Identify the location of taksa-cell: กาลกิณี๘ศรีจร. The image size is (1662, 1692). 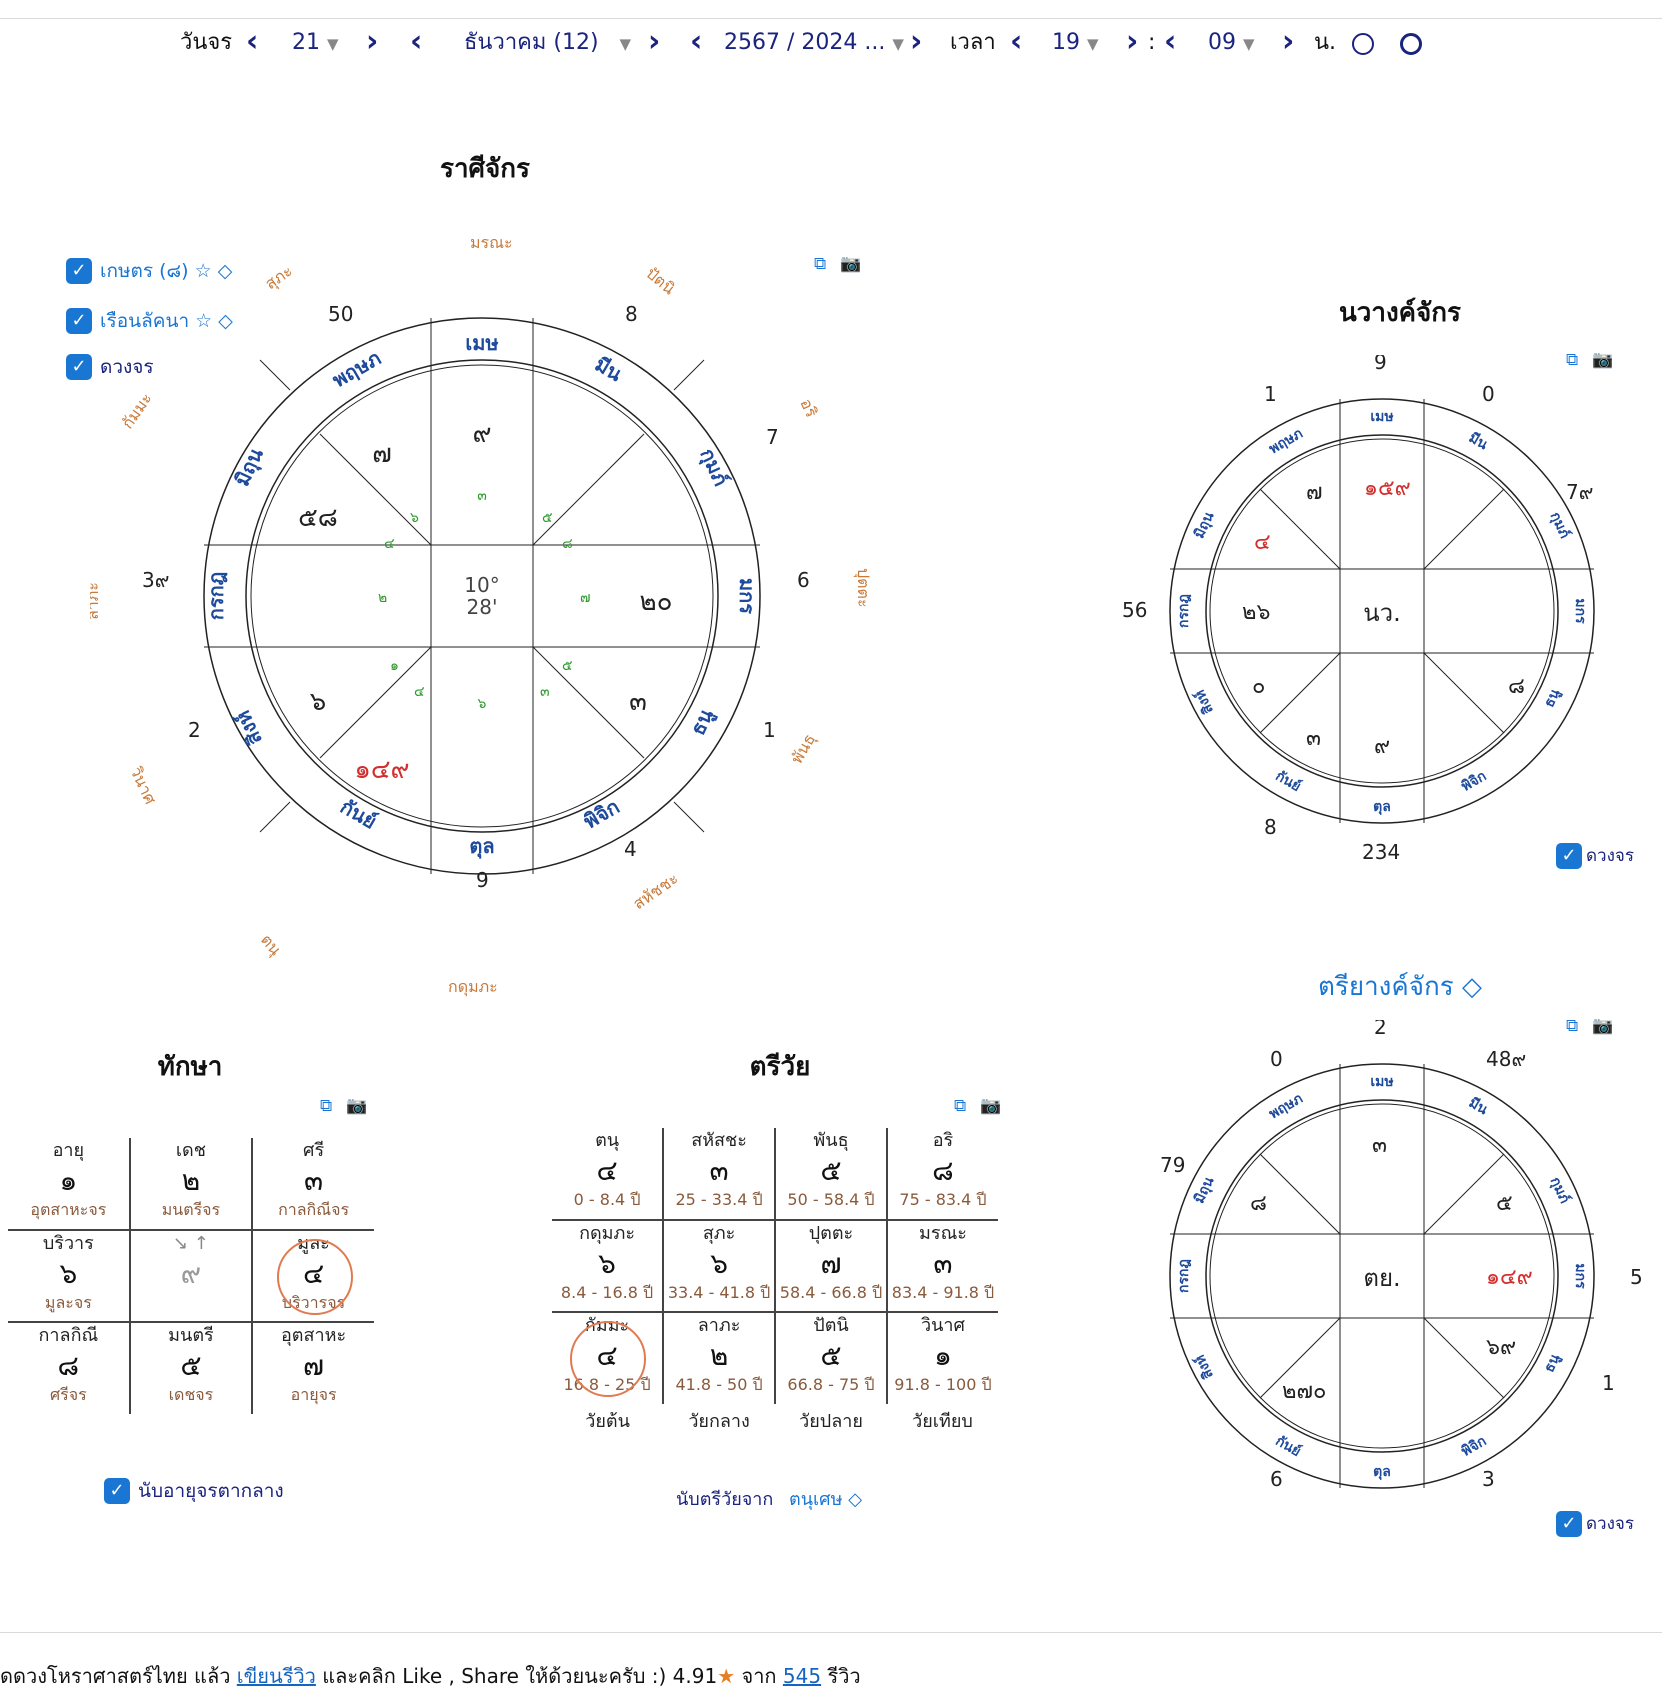
(69, 1368).